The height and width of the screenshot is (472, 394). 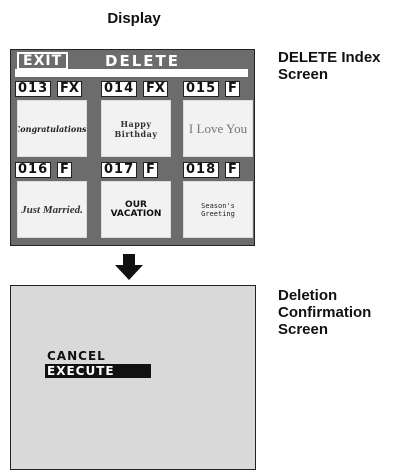 I want to click on index-title-bar: EXIT DELETE, so click(x=132, y=60).